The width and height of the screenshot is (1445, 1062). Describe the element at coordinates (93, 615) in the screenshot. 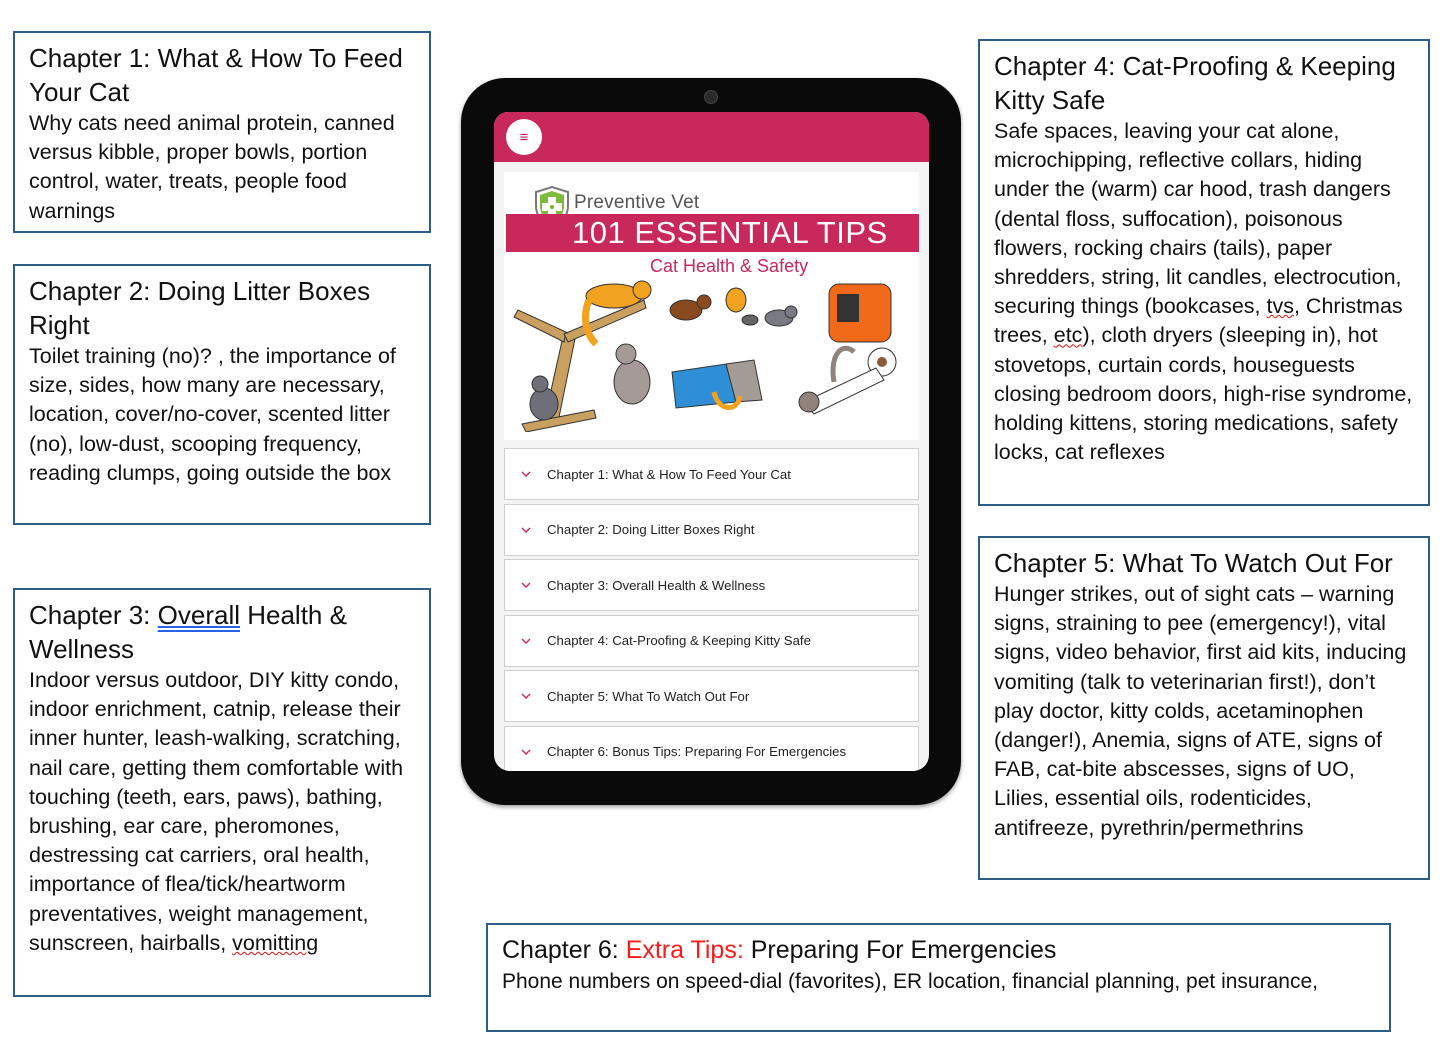

I see `title-prefix: Chapter 3:` at that location.